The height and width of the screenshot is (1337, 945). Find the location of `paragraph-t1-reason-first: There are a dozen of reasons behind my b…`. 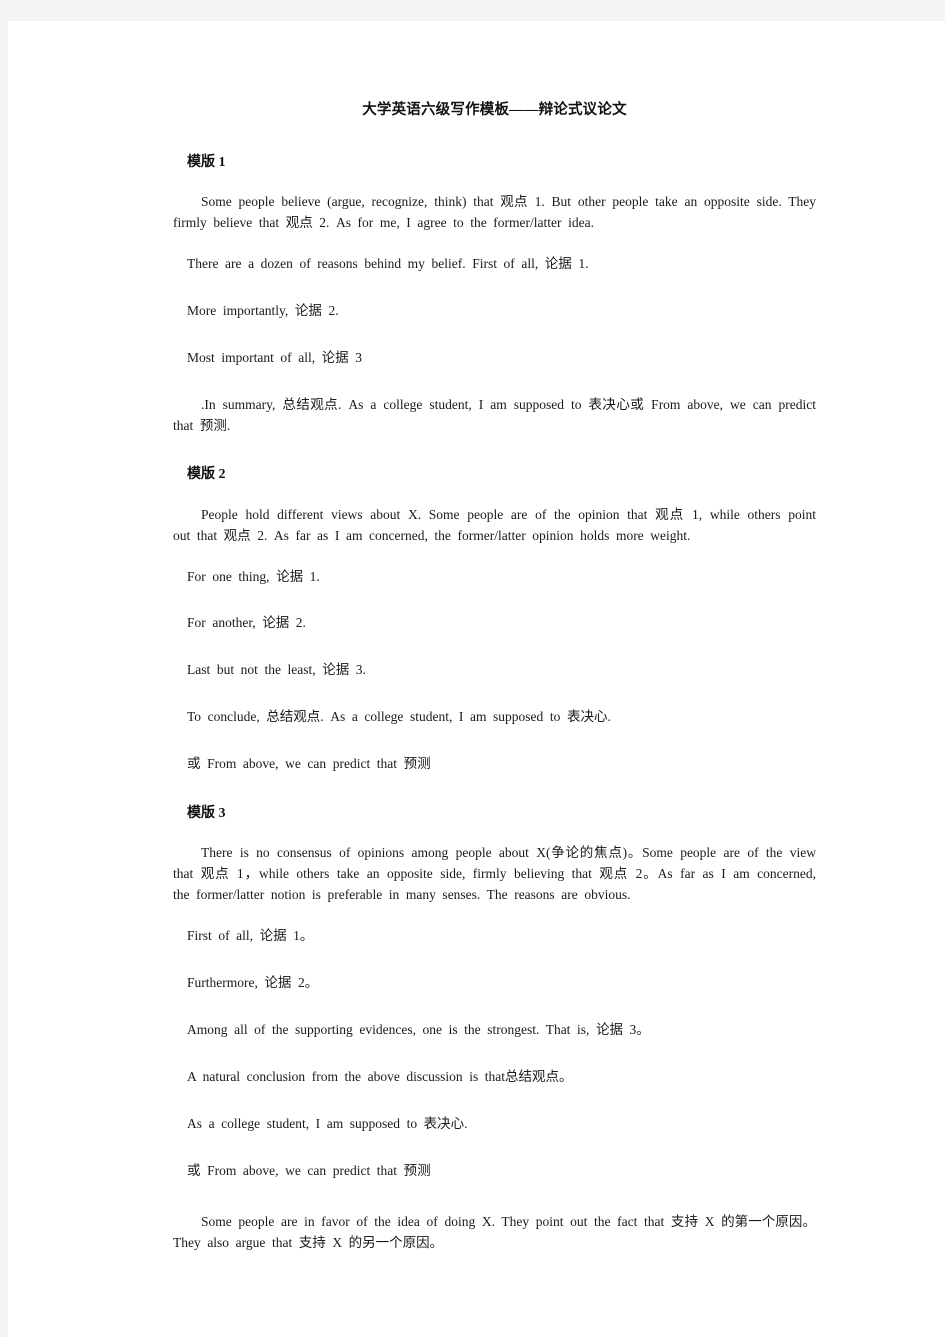

paragraph-t1-reason-first: There are a dozen of reasons behind my b… is located at coordinates (388, 263).